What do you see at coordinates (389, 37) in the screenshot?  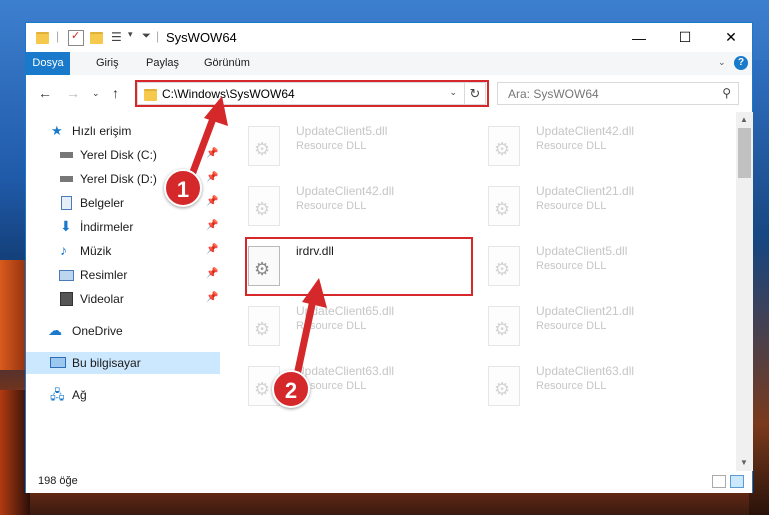 I see `title-bar: | ✓ ☰ ▾ ⏷ | SysWOW64 — ☐ ✕` at bounding box center [389, 37].